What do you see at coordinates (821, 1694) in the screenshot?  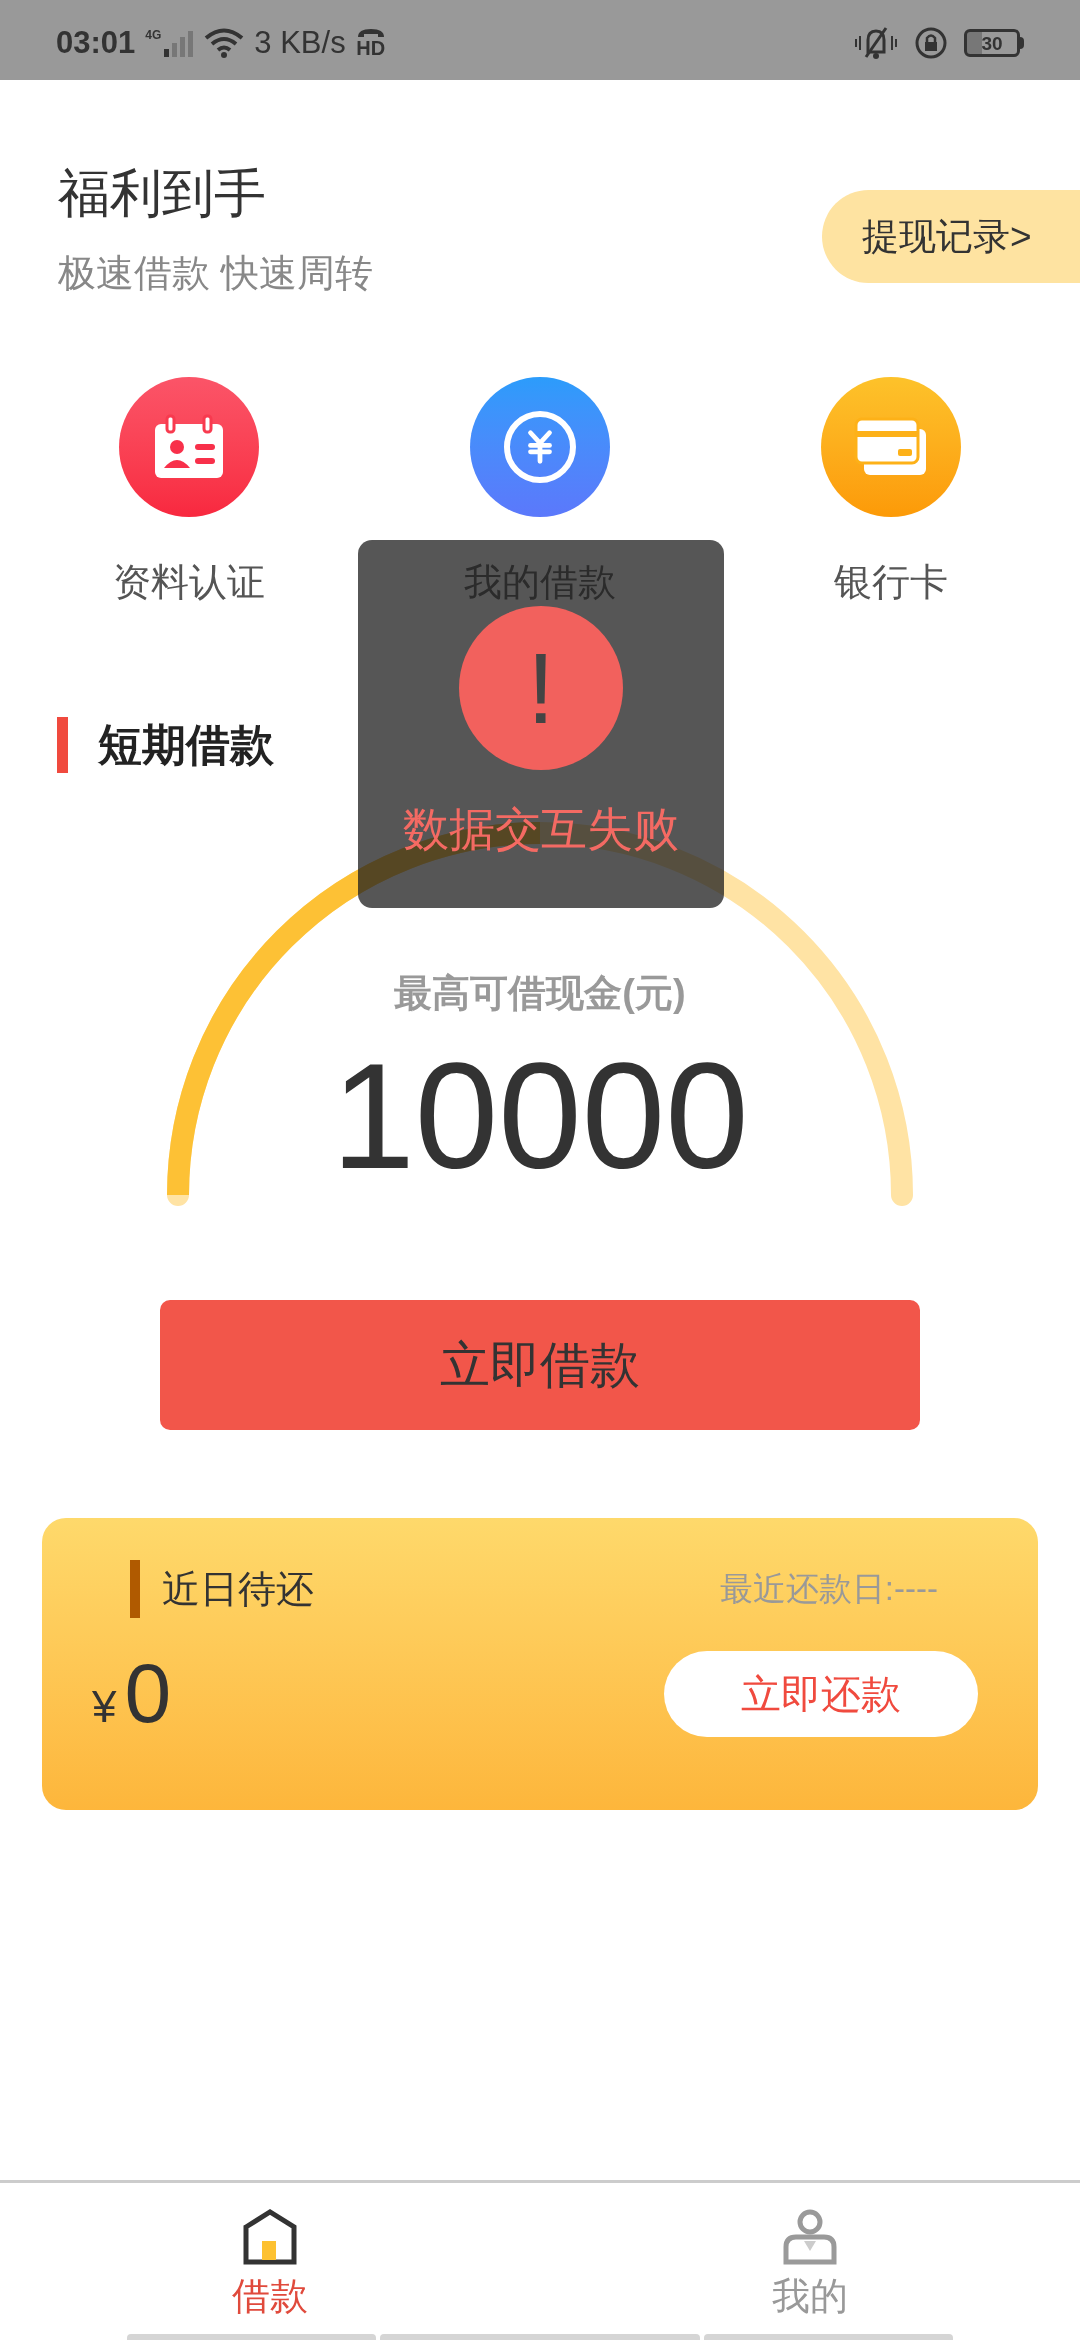 I see `repay-button: 立即还款` at bounding box center [821, 1694].